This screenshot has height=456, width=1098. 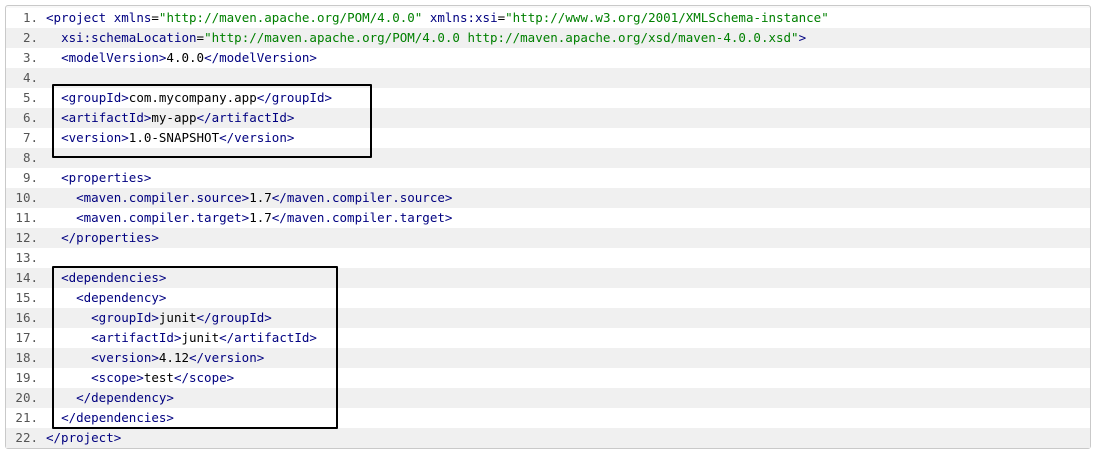 I want to click on code-line: 17. <artifactId>junit</artifactId>, so click(x=548, y=338).